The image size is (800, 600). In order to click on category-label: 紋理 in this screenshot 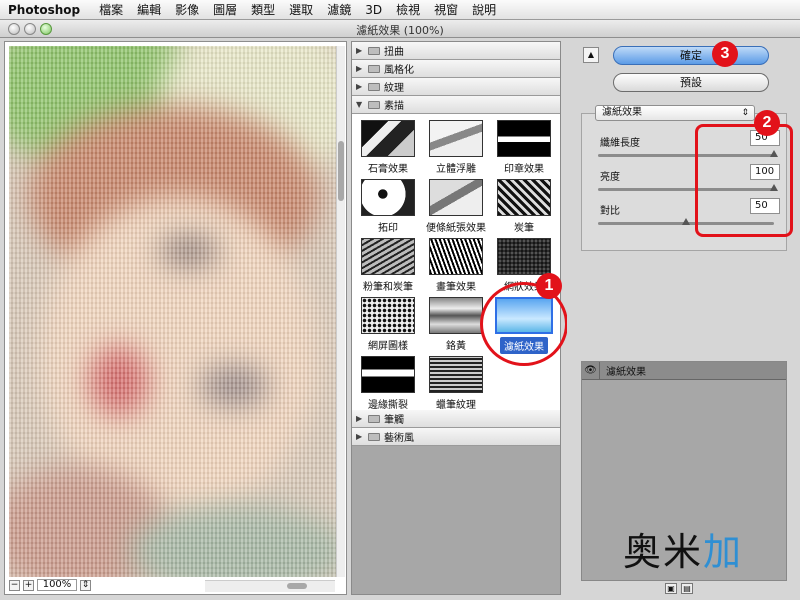, I will do `click(394, 88)`.